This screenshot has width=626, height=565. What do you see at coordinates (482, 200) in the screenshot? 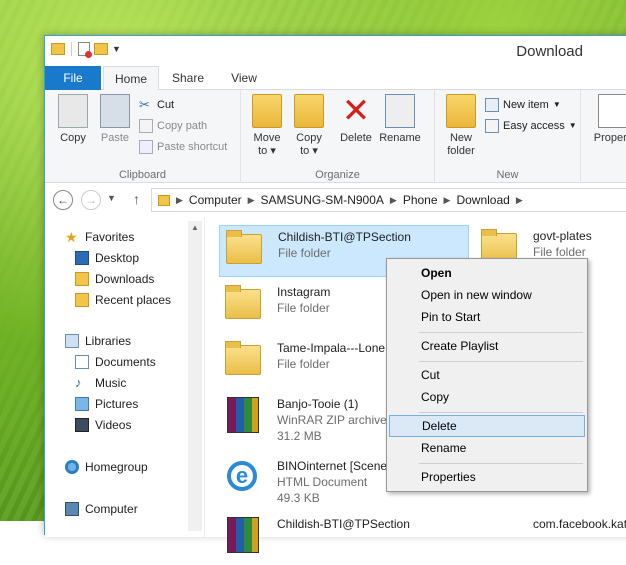
I see `crumb-download: Download` at bounding box center [482, 200].